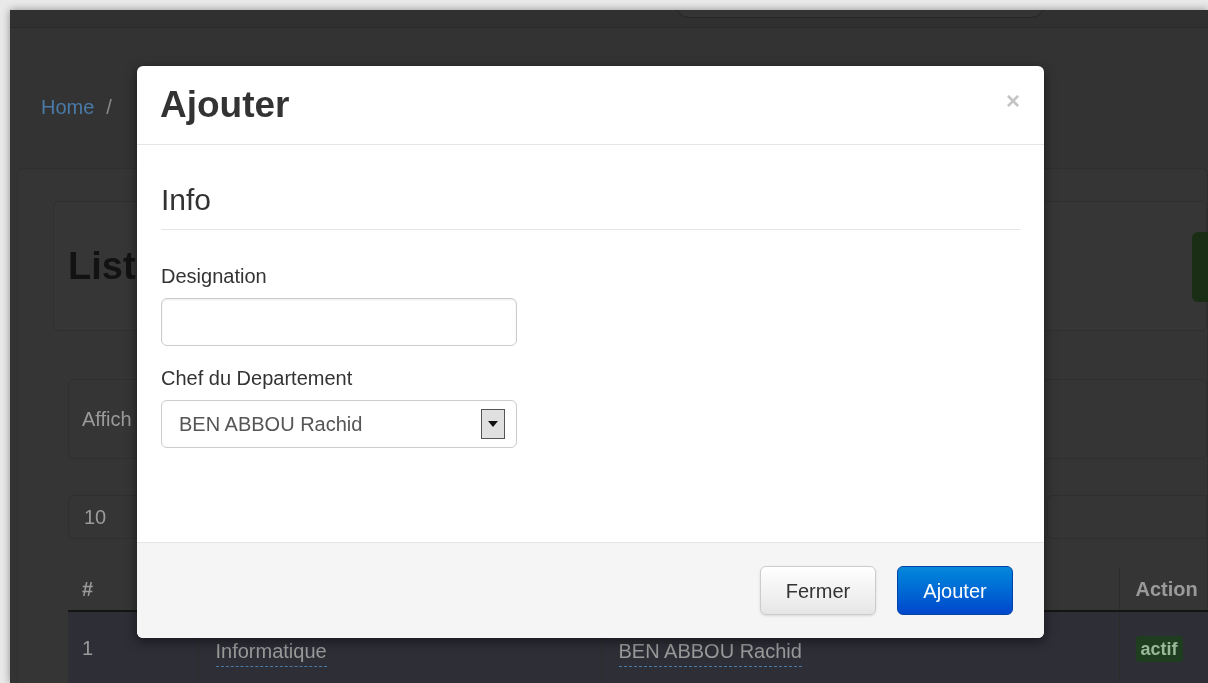  What do you see at coordinates (257, 378) in the screenshot?
I see `field-label: Chef du Departement` at bounding box center [257, 378].